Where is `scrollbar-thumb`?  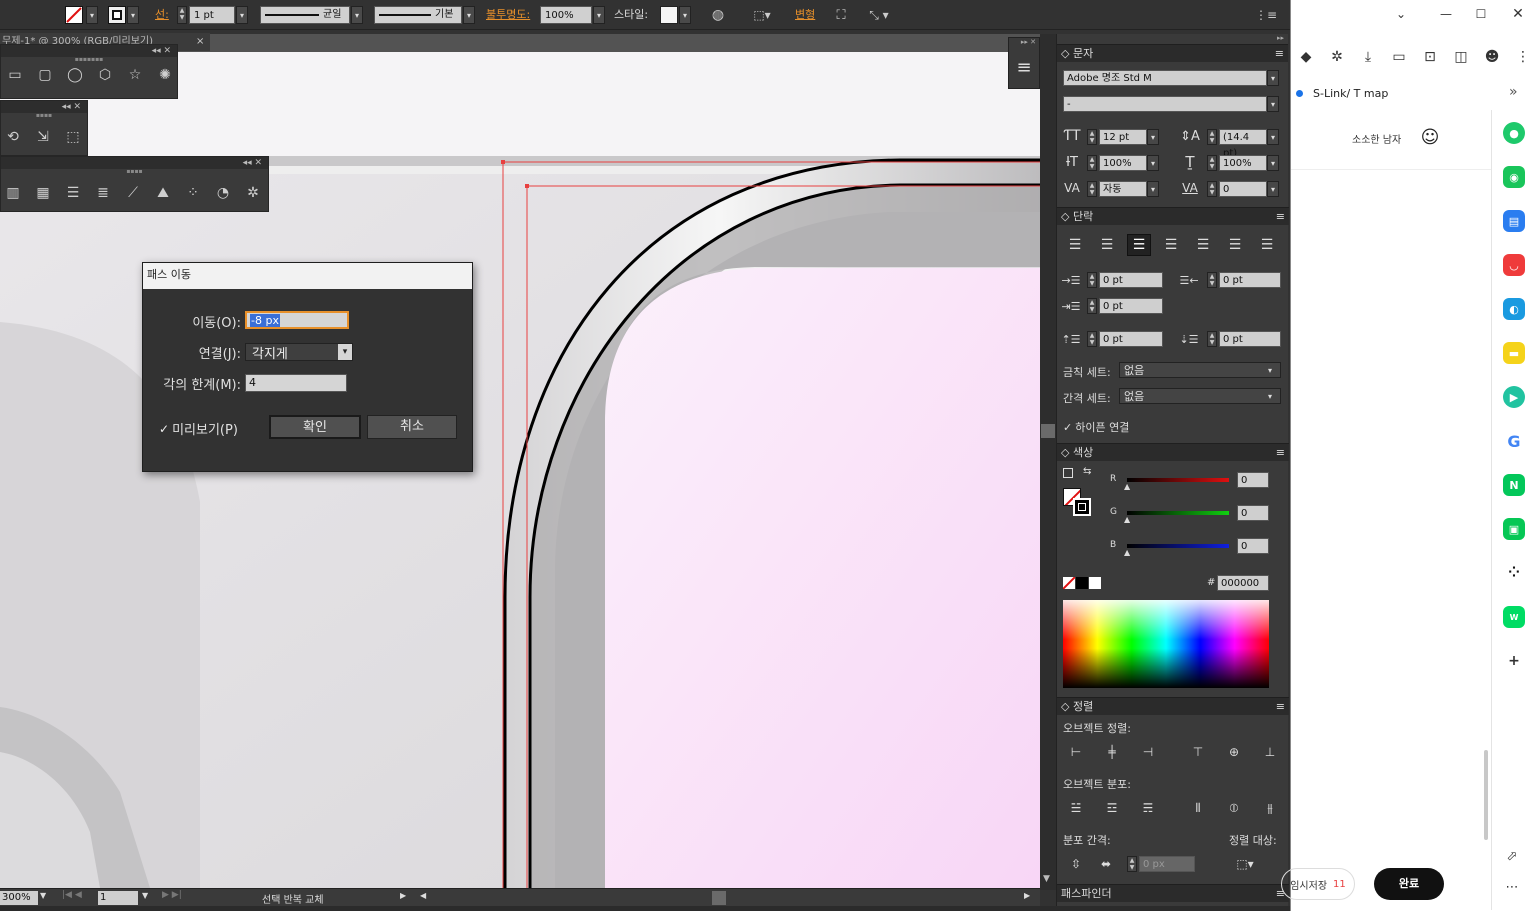
scrollbar-thumb is located at coordinates (1048, 431).